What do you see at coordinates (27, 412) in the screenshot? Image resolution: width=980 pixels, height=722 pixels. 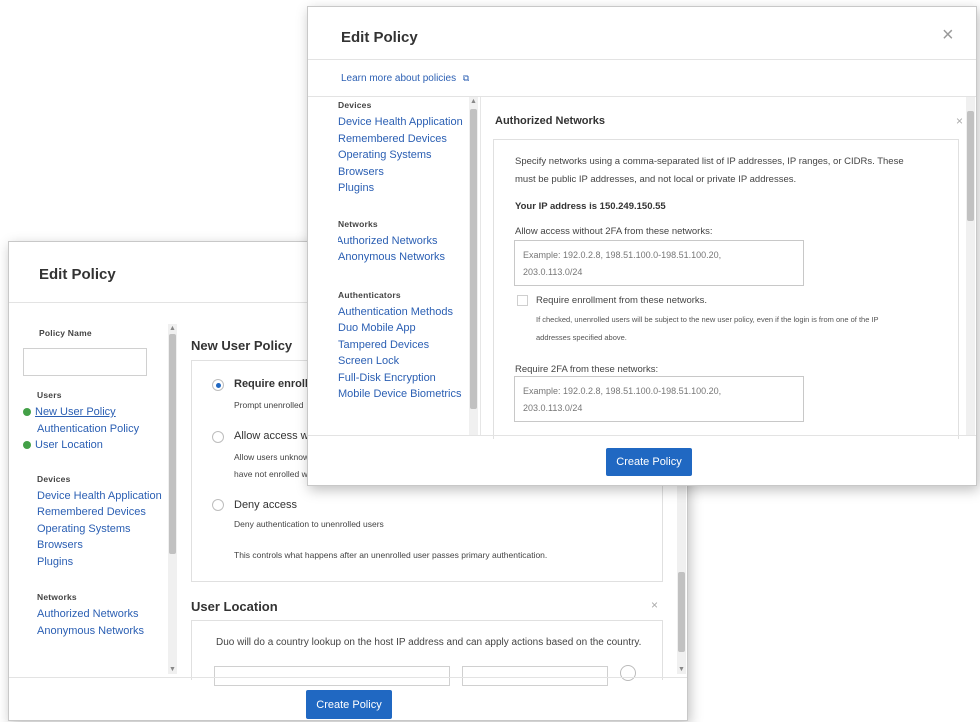 I see `check-circle-icon` at bounding box center [27, 412].